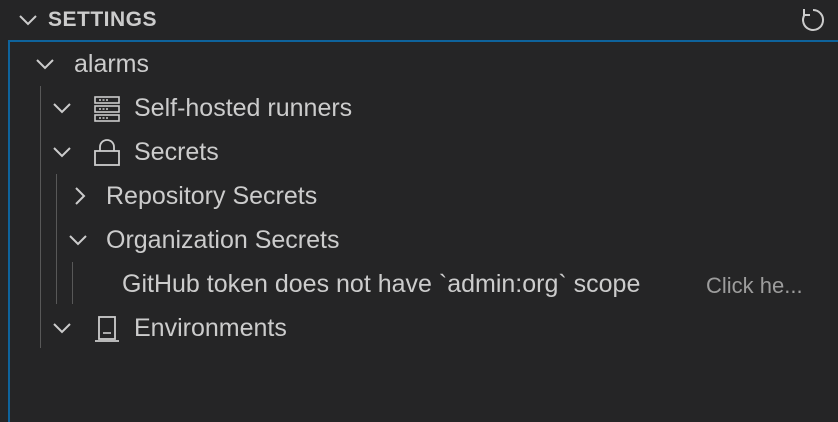  Describe the element at coordinates (419, 328) in the screenshot. I see `tree-item-environments: Environments` at that location.